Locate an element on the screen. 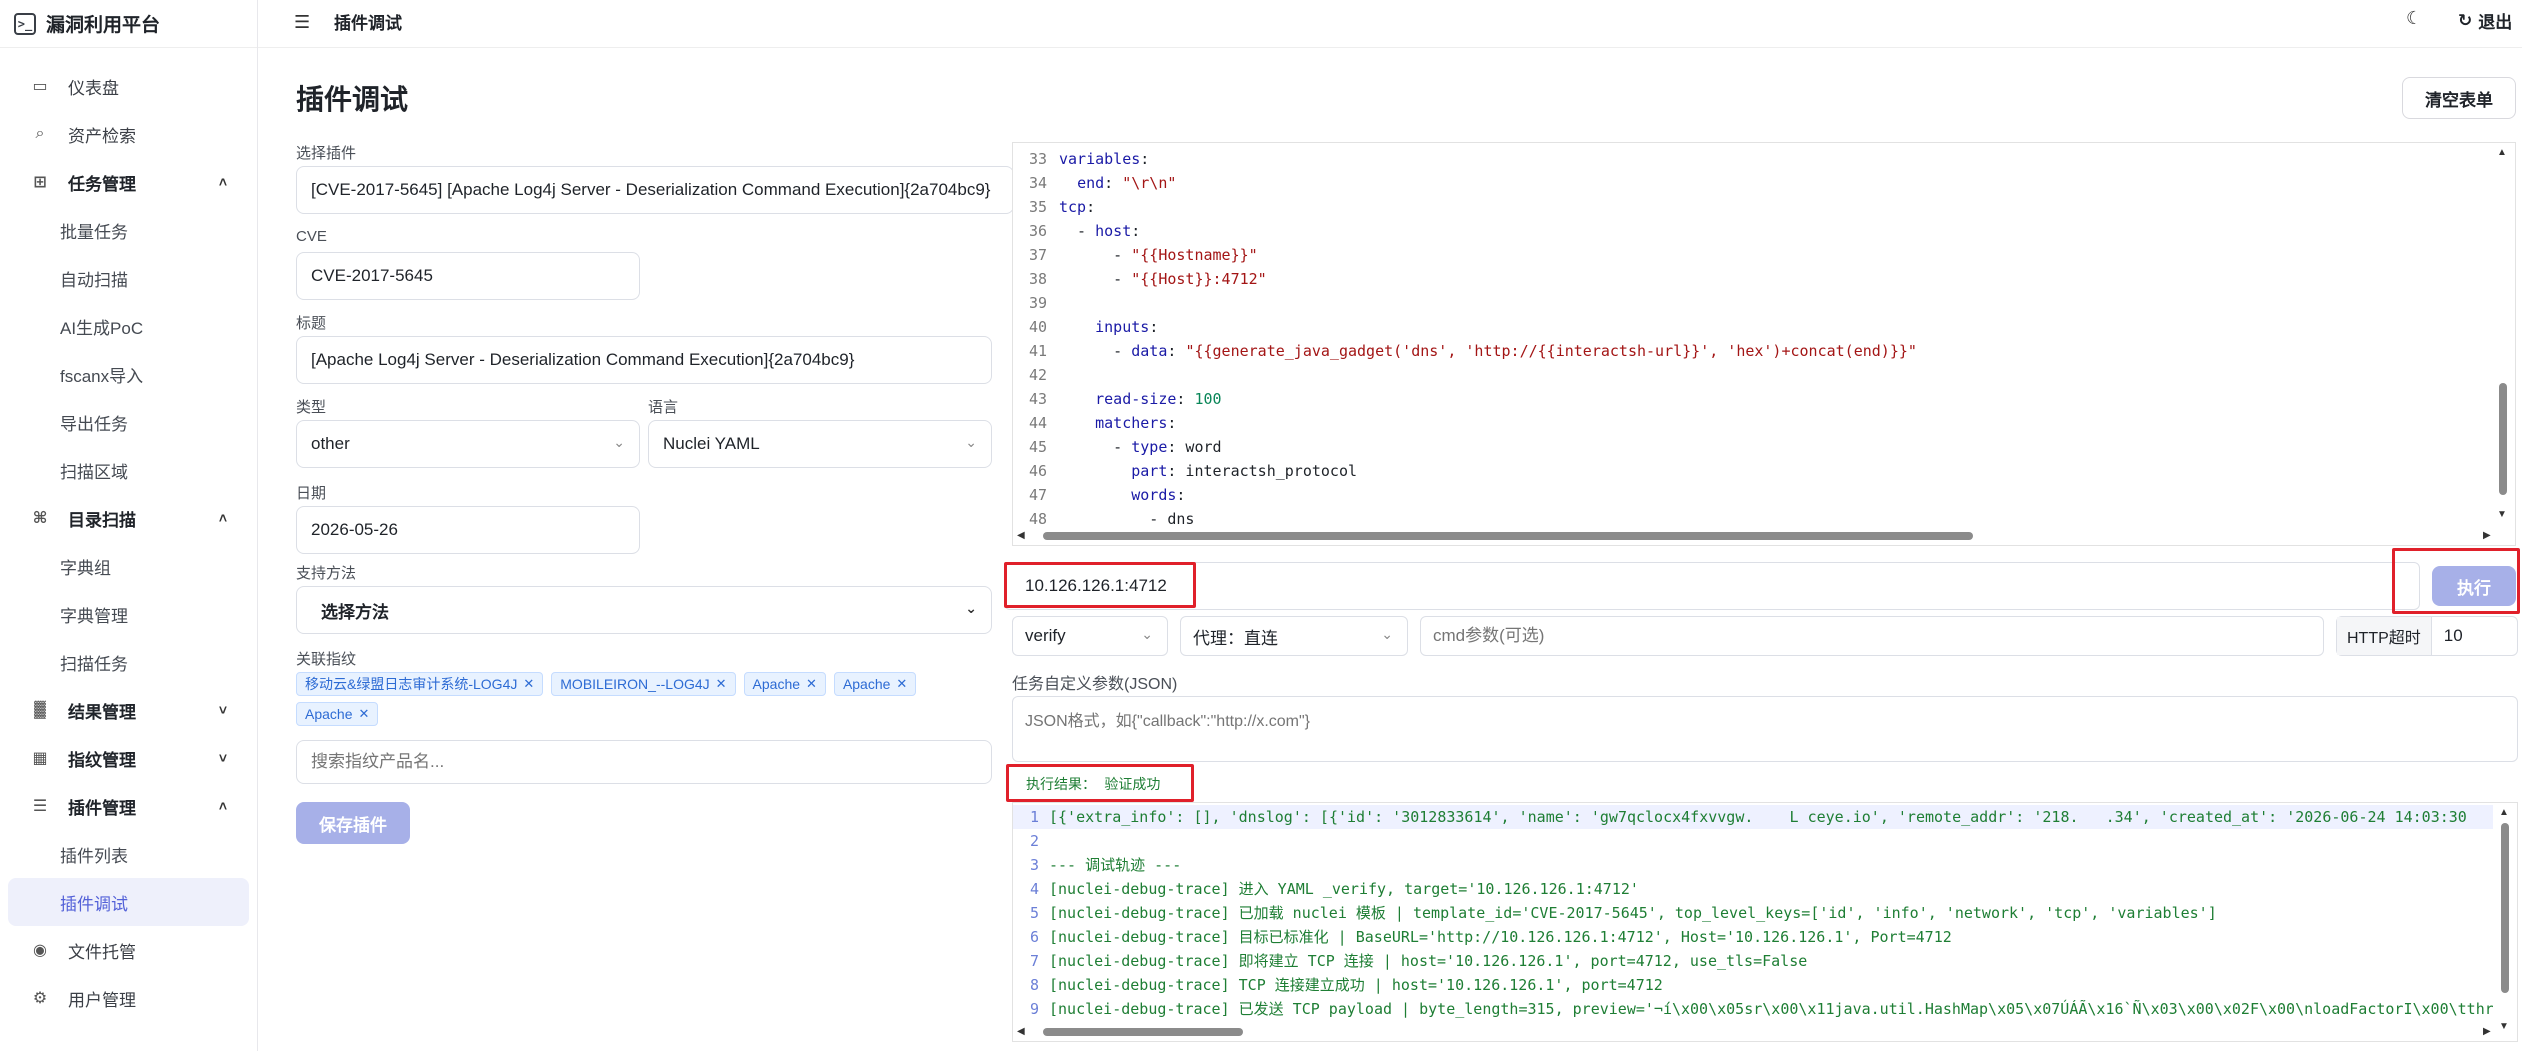 The height and width of the screenshot is (1051, 2522). sidebar-item-1: ⌕ 资产检索 is located at coordinates (128, 134).